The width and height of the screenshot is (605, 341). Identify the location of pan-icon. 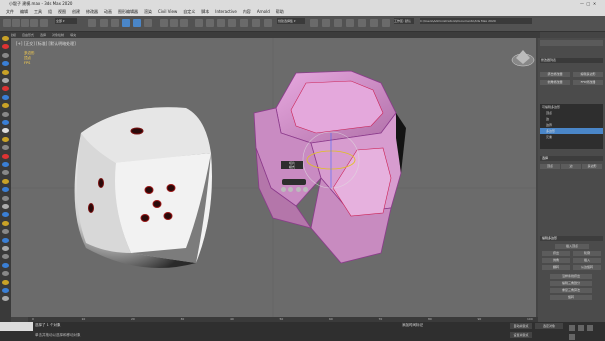
(581, 328).